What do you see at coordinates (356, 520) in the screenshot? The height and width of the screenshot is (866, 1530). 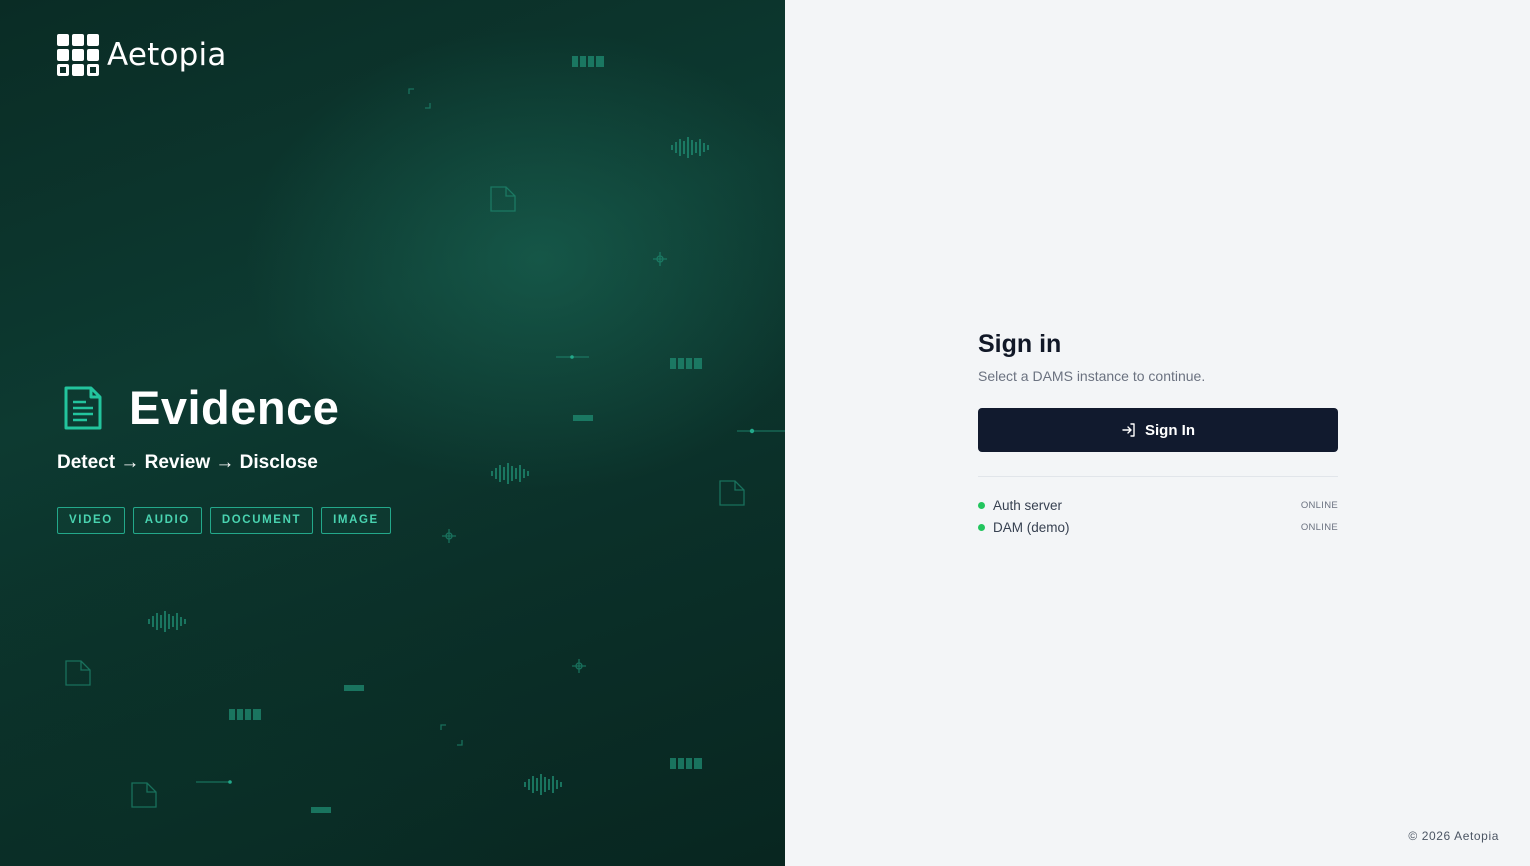 I see `chip-image: IMAGE` at bounding box center [356, 520].